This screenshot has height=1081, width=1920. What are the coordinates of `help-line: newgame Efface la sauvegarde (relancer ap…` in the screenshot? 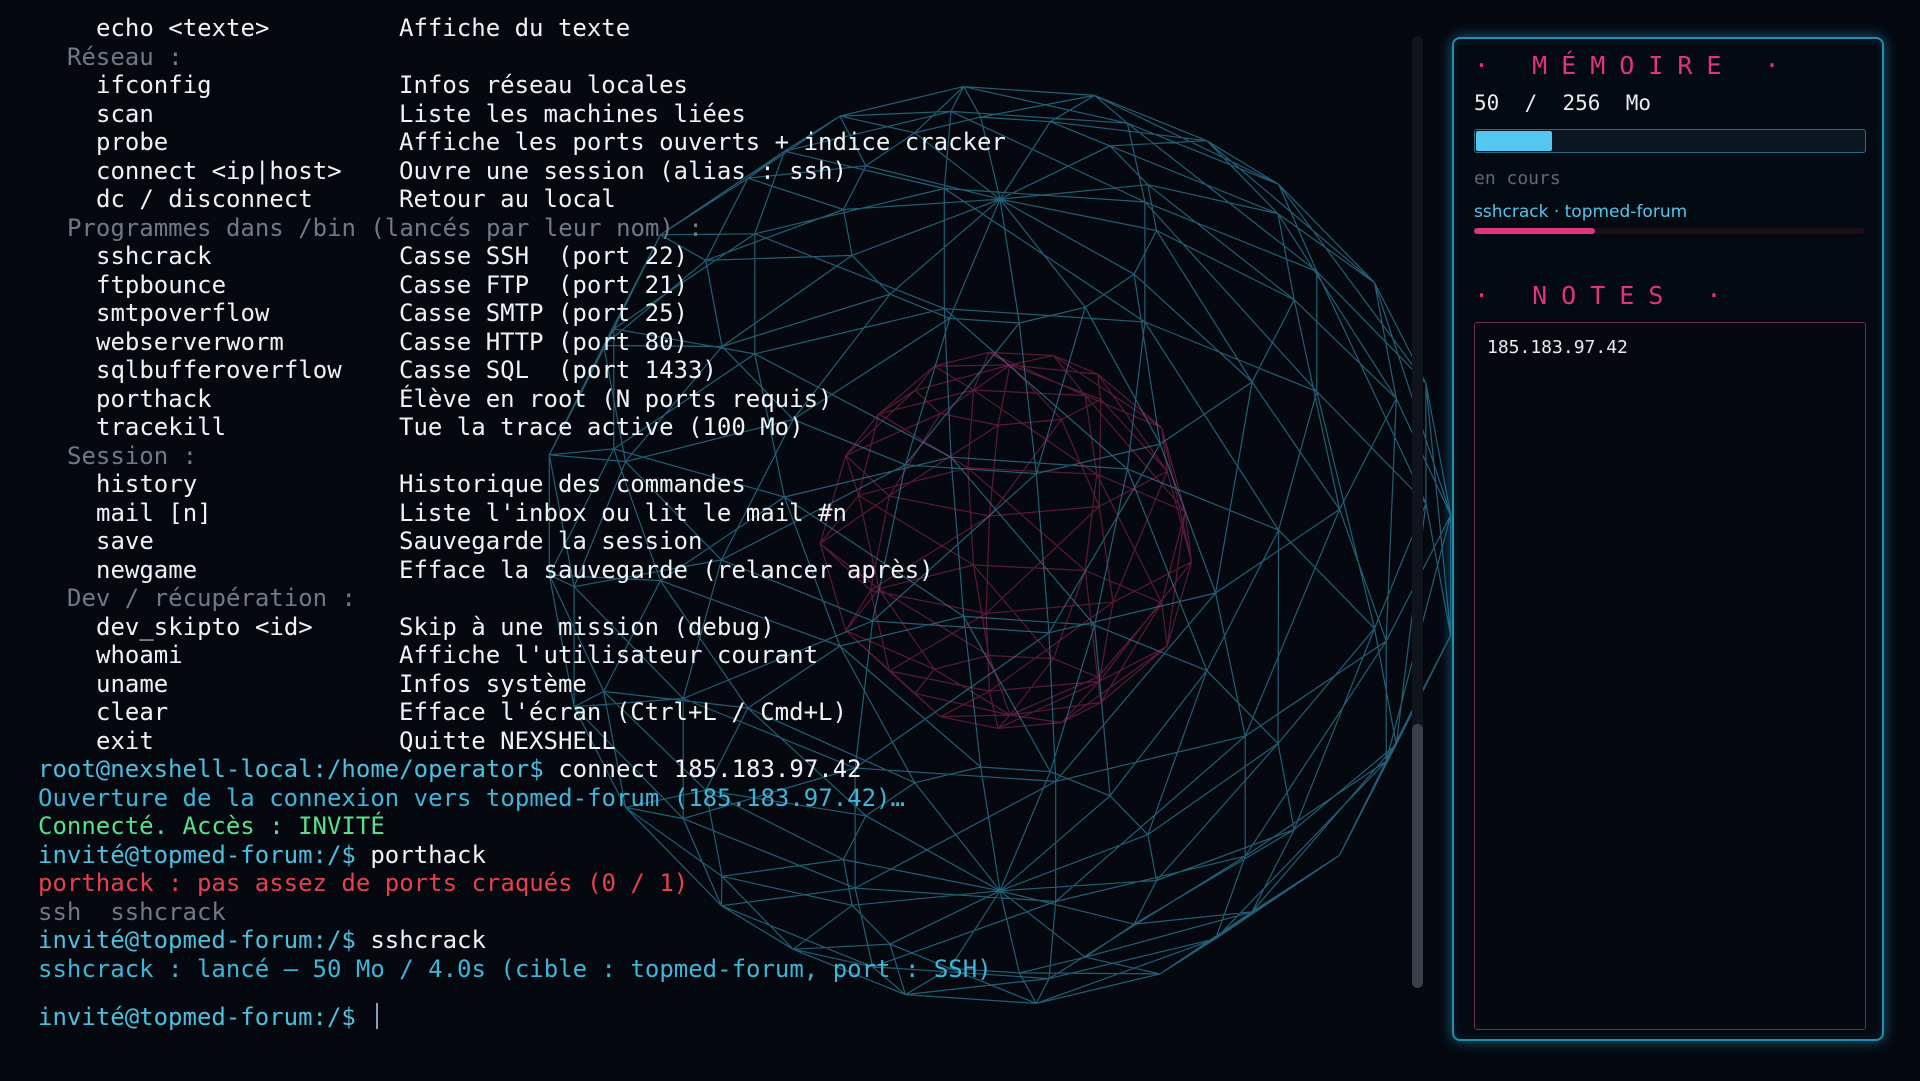 It's located at (515, 569).